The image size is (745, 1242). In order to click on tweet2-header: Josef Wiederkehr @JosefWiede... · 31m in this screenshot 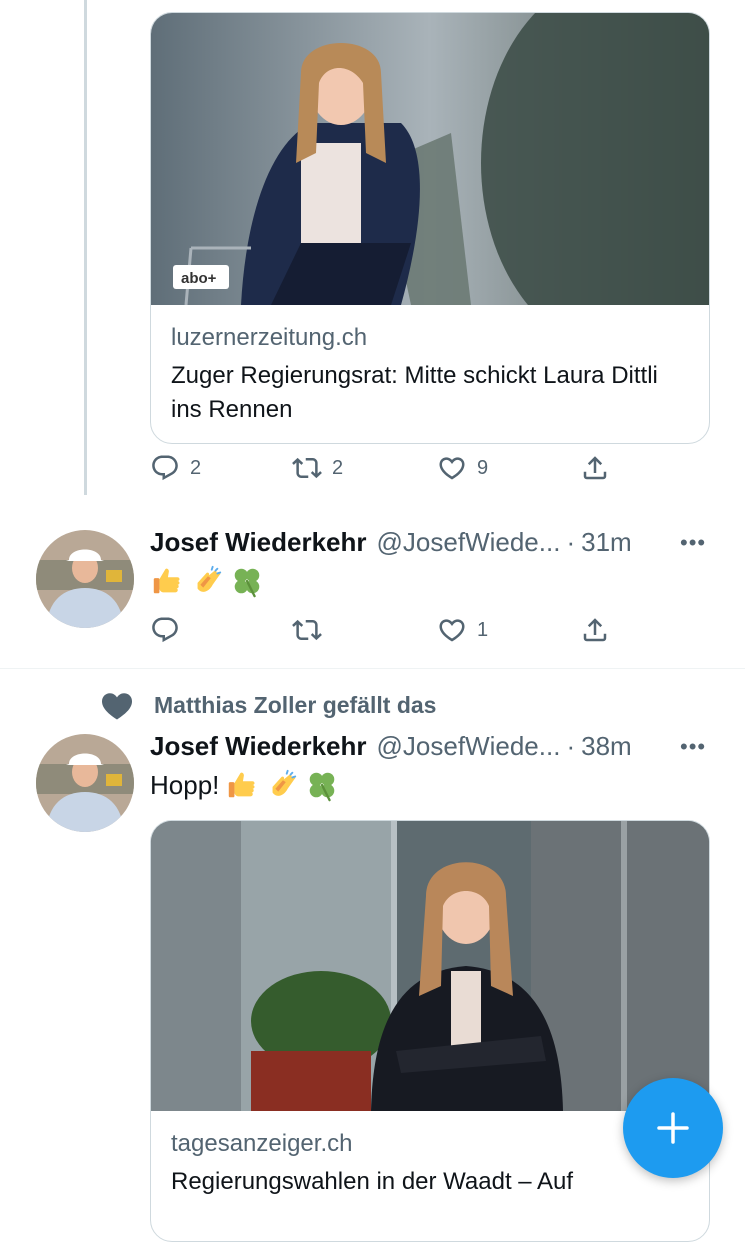, I will do `click(391, 542)`.